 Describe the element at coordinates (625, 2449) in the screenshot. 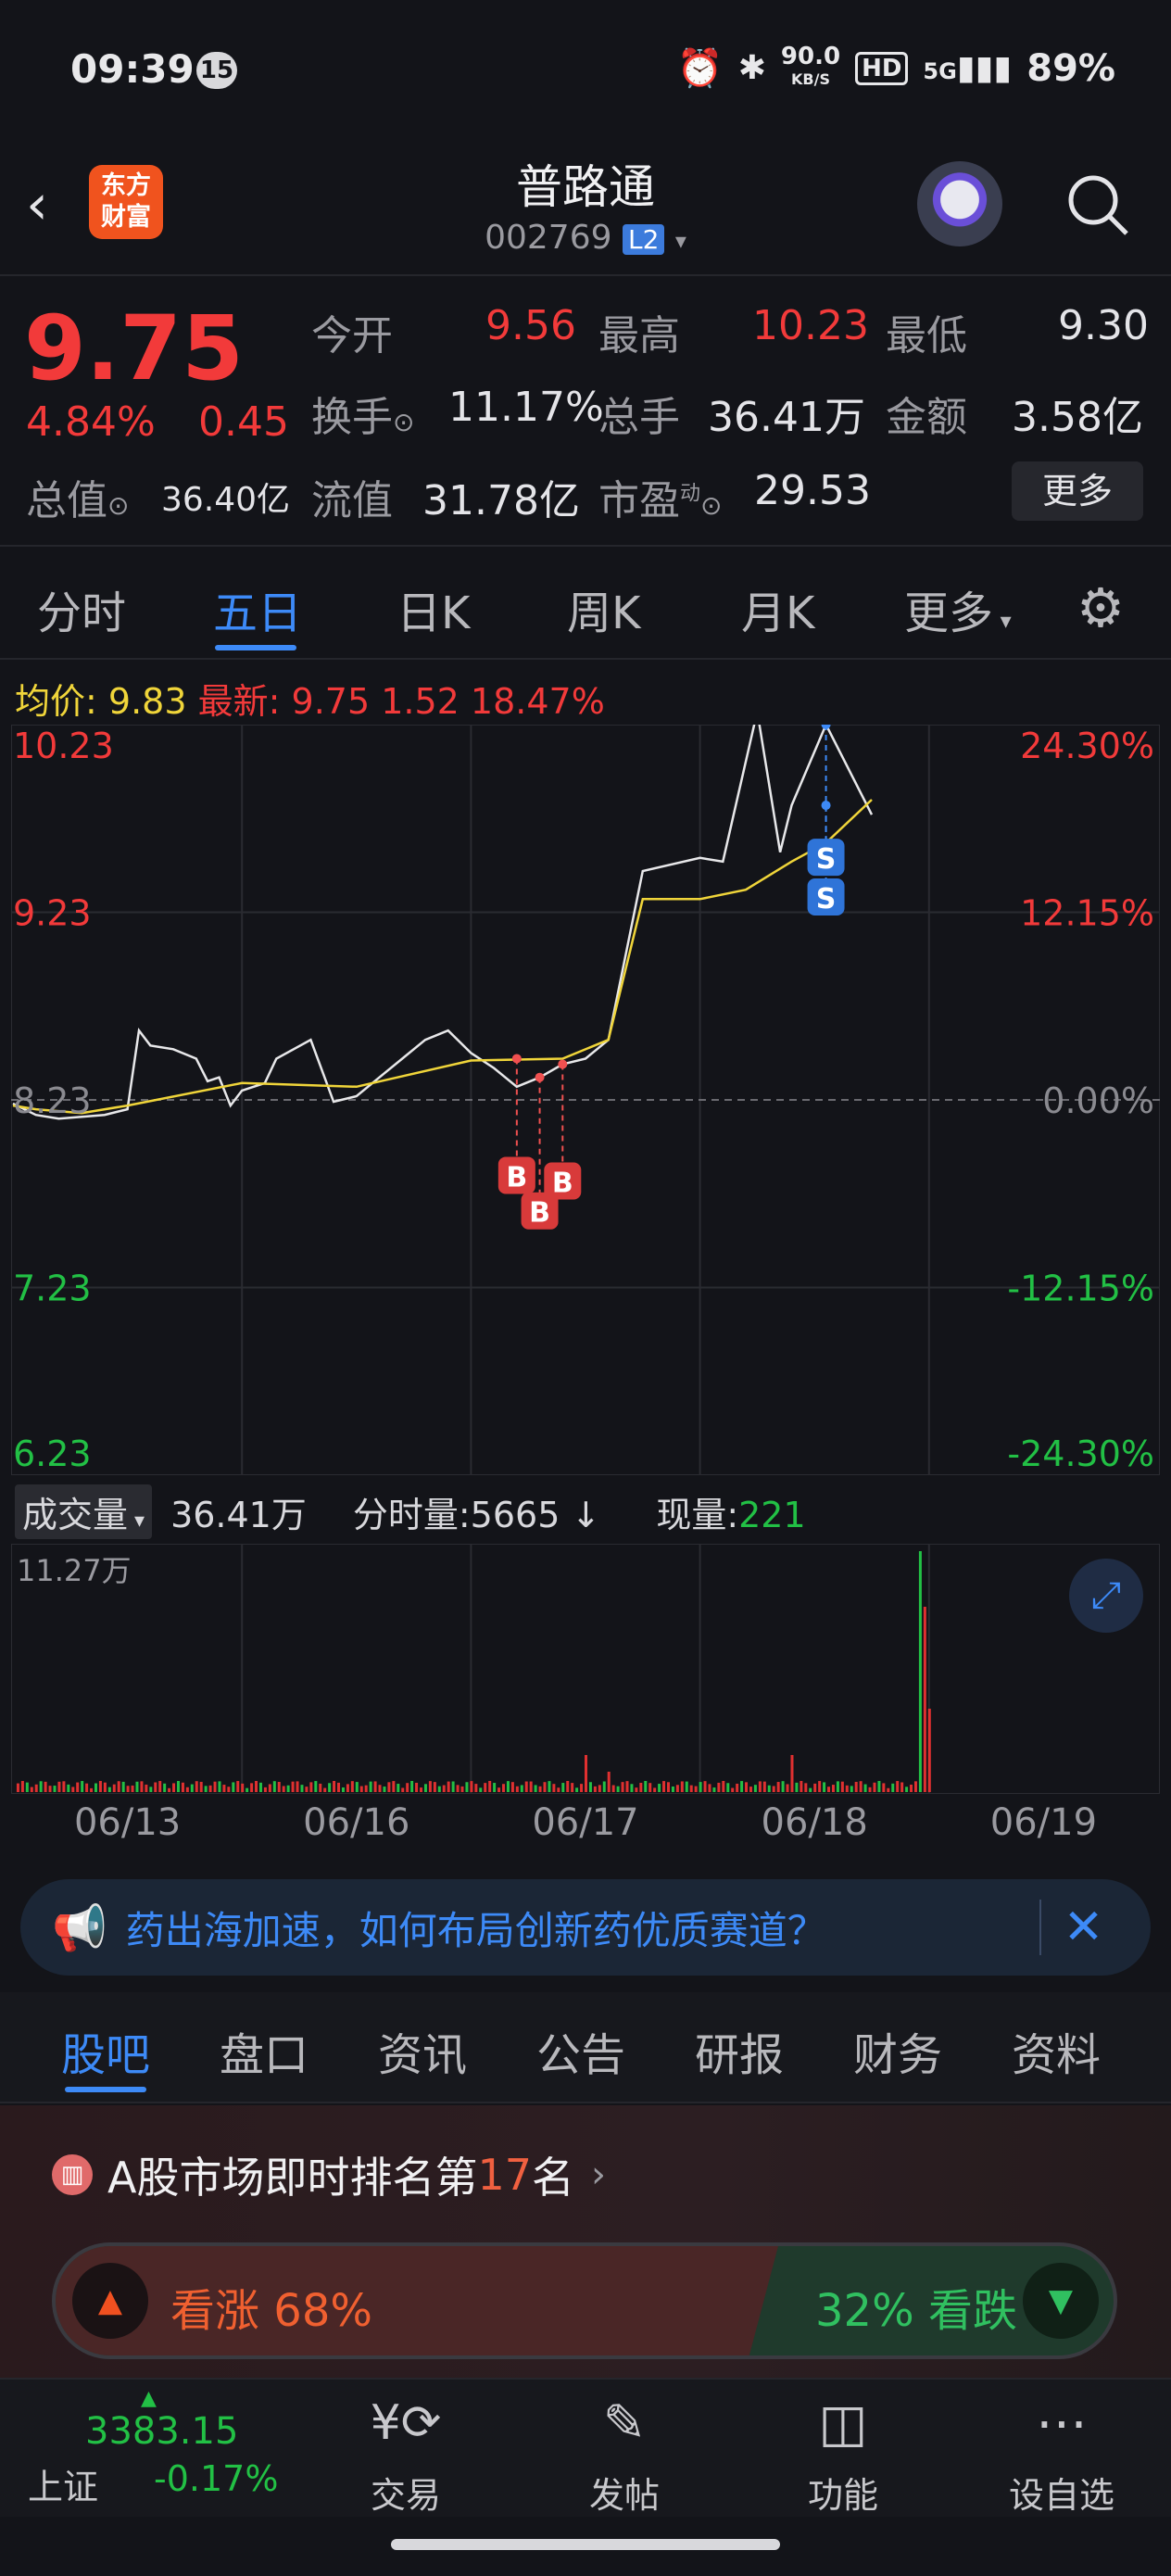

I see `nav-post: ✎ 发帖` at that location.